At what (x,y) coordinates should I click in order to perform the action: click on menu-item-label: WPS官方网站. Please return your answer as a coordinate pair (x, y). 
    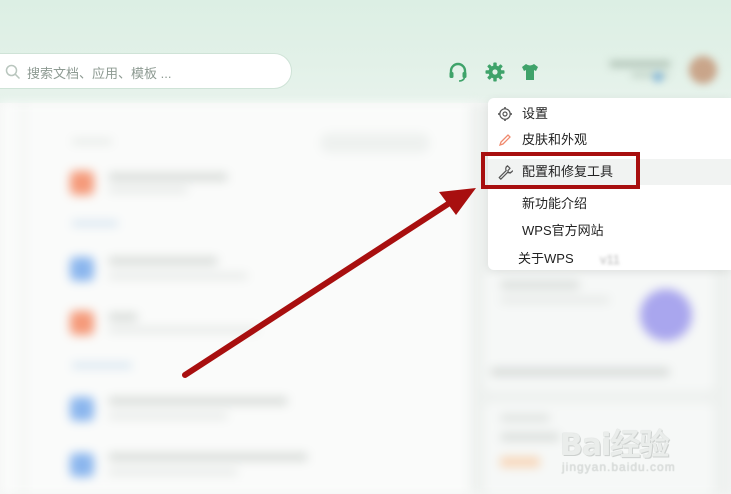
    Looking at the image, I should click on (563, 230).